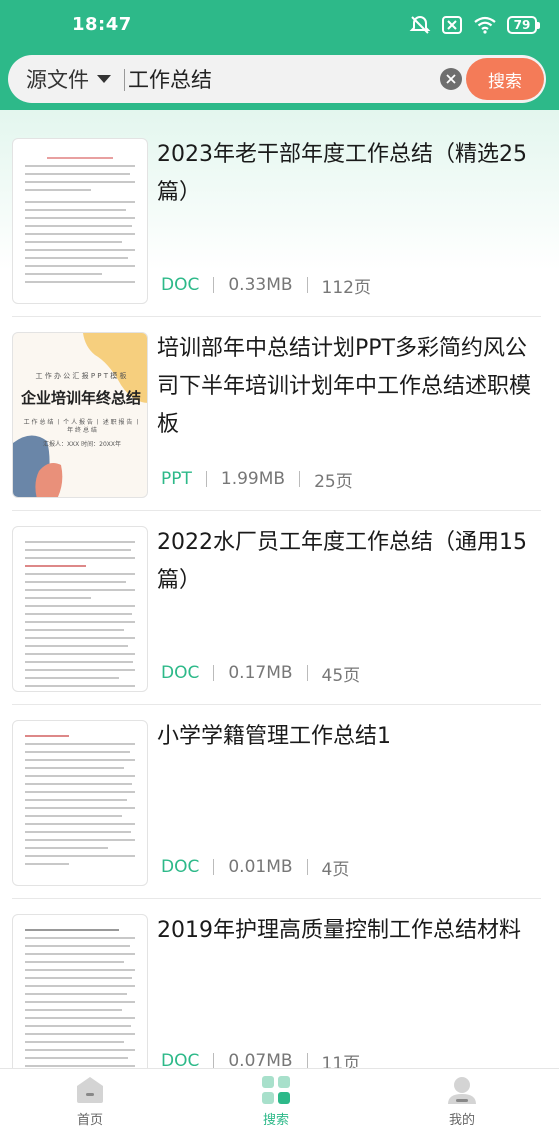 This screenshot has width=559, height=1138. Describe the element at coordinates (342, 173) in the screenshot. I see `result-title: 2023年老干部年度工作总结（精选25篇）` at that location.